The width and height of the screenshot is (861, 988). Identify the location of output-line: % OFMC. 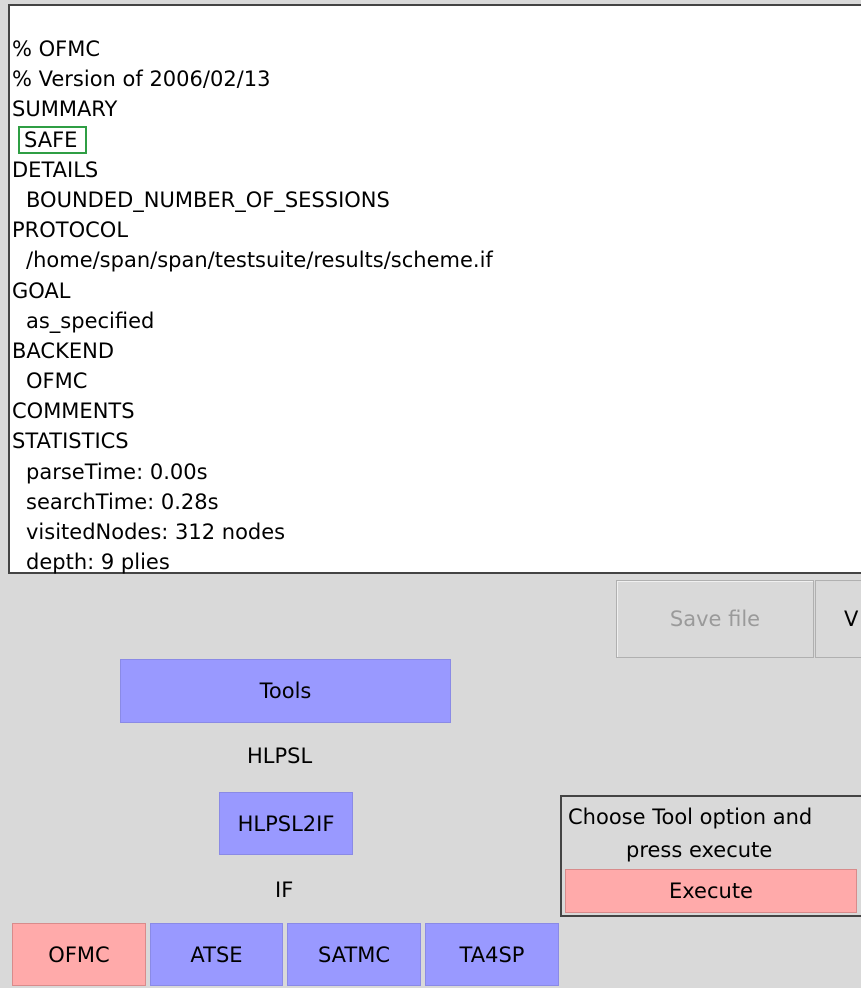
(56, 49).